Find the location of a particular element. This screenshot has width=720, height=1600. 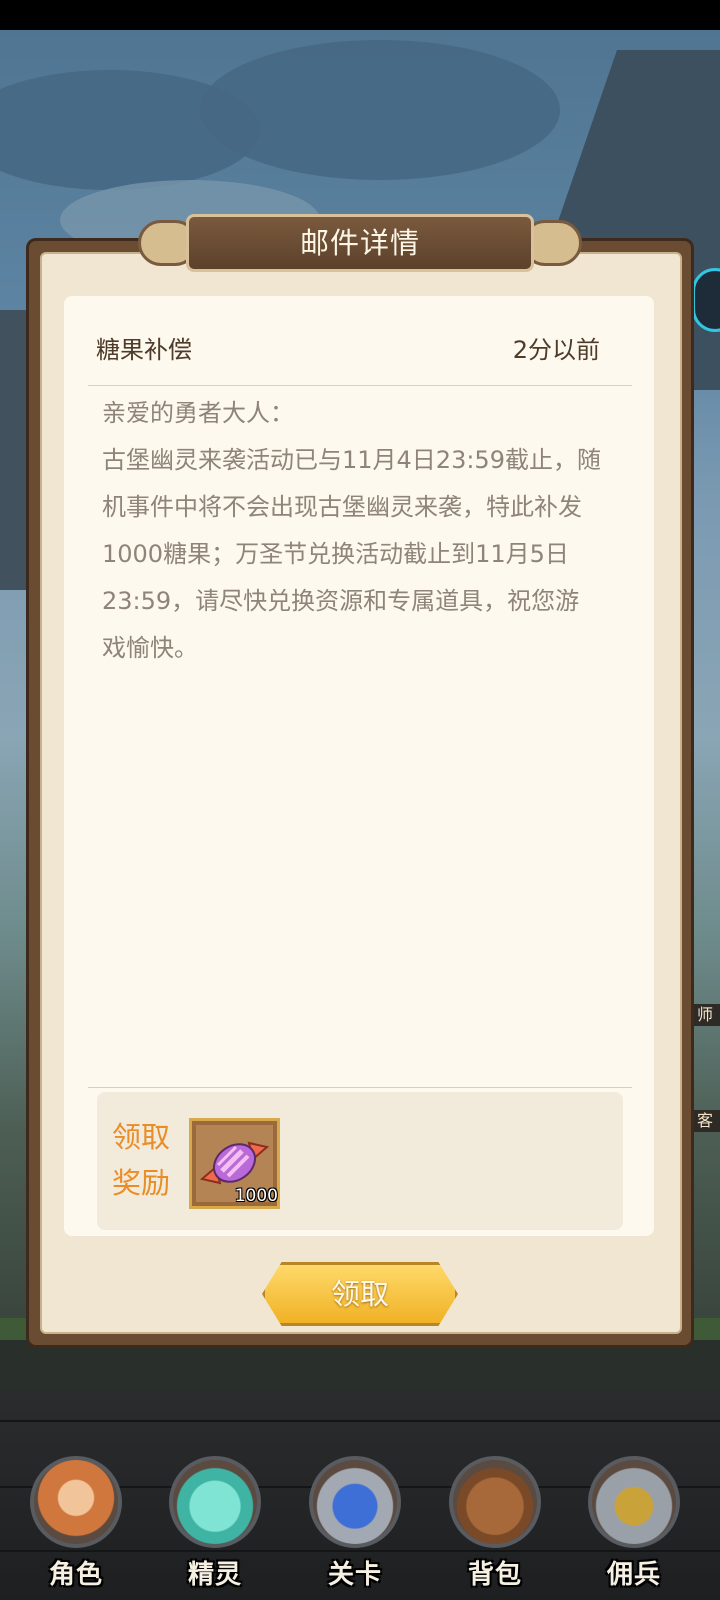

nav-label: 佣兵 is located at coordinates (633, 1575).